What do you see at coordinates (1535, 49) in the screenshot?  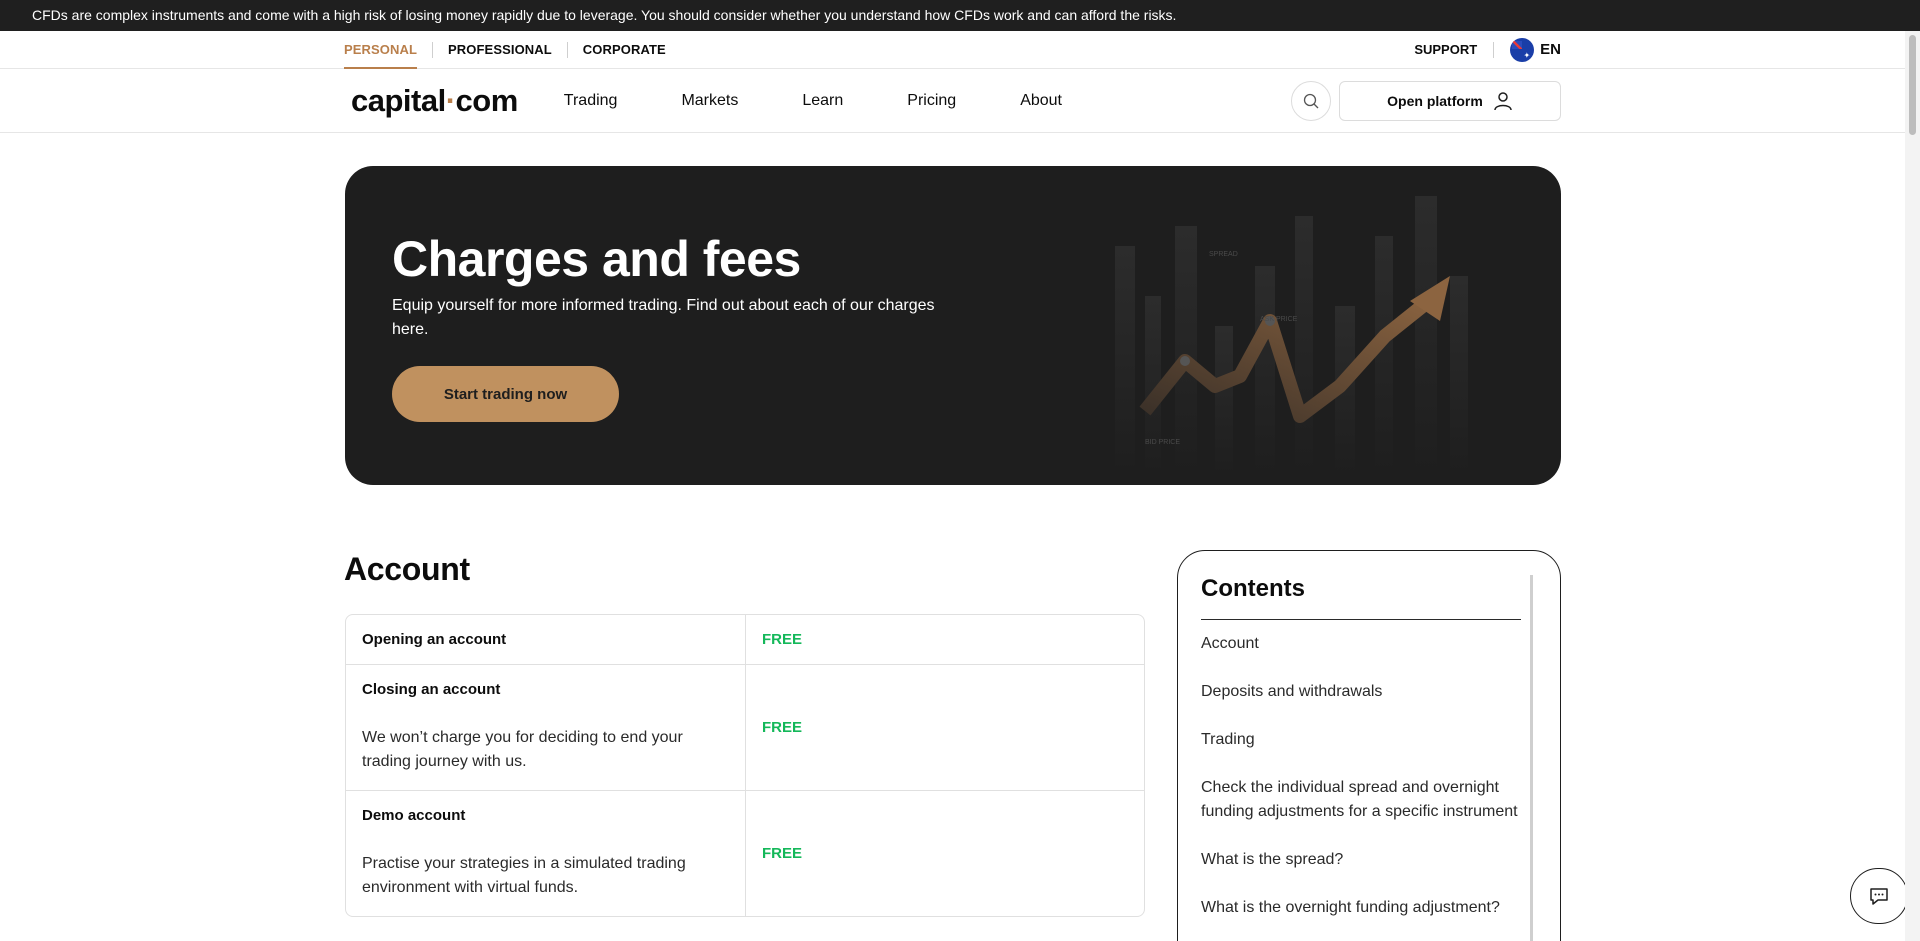 I see `language-selector: EN` at bounding box center [1535, 49].